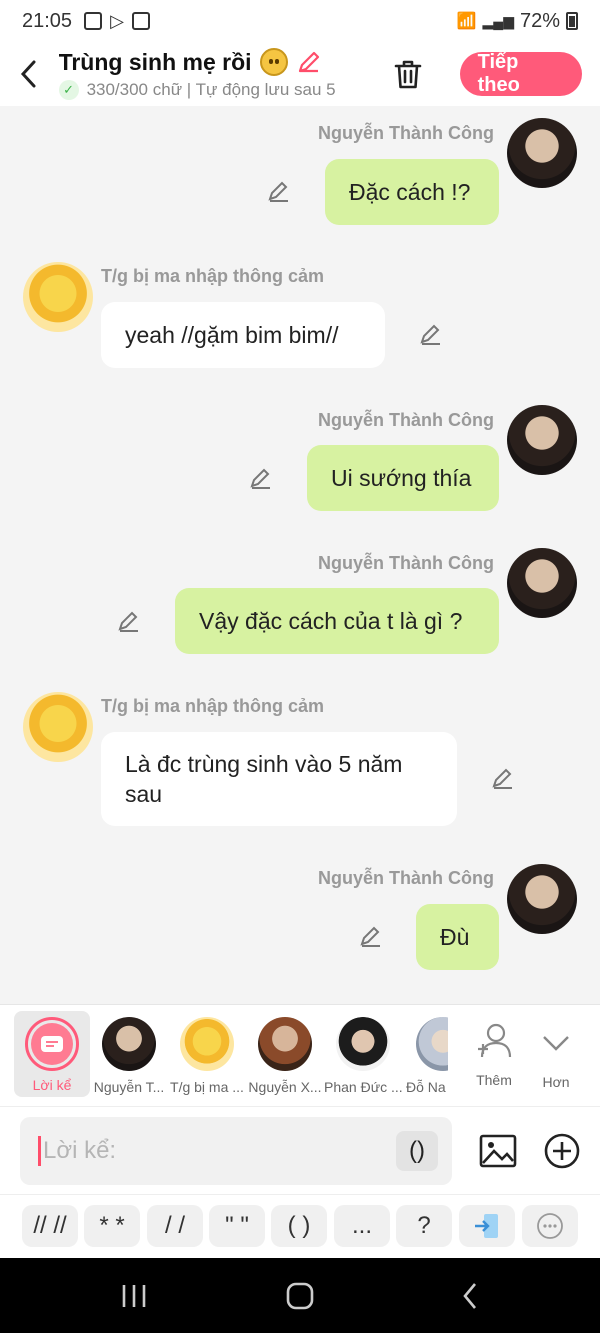 The width and height of the screenshot is (600, 1333). What do you see at coordinates (93, 21) in the screenshot?
I see `gallery-notification-icon` at bounding box center [93, 21].